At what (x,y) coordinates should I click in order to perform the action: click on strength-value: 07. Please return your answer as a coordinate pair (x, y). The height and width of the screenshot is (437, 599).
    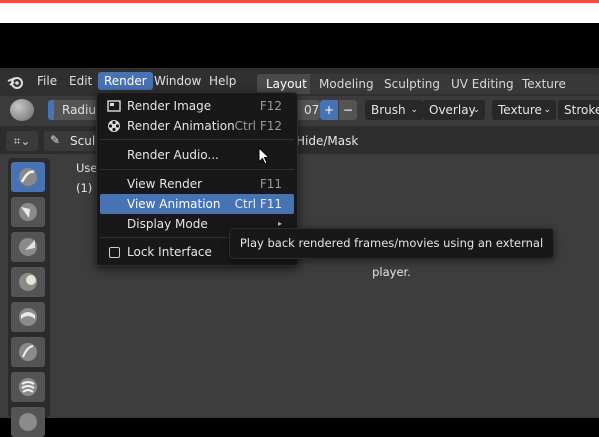
    Looking at the image, I should click on (312, 110).